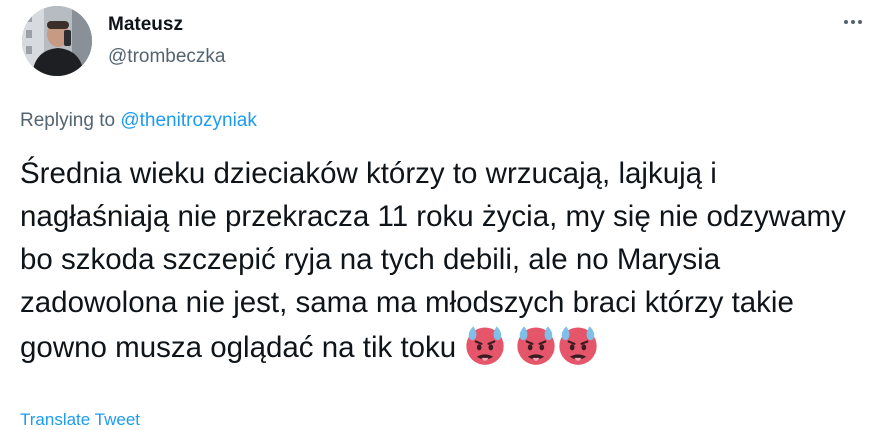 This screenshot has height=430, width=885. I want to click on author-handle: @trombeczka, so click(167, 57).